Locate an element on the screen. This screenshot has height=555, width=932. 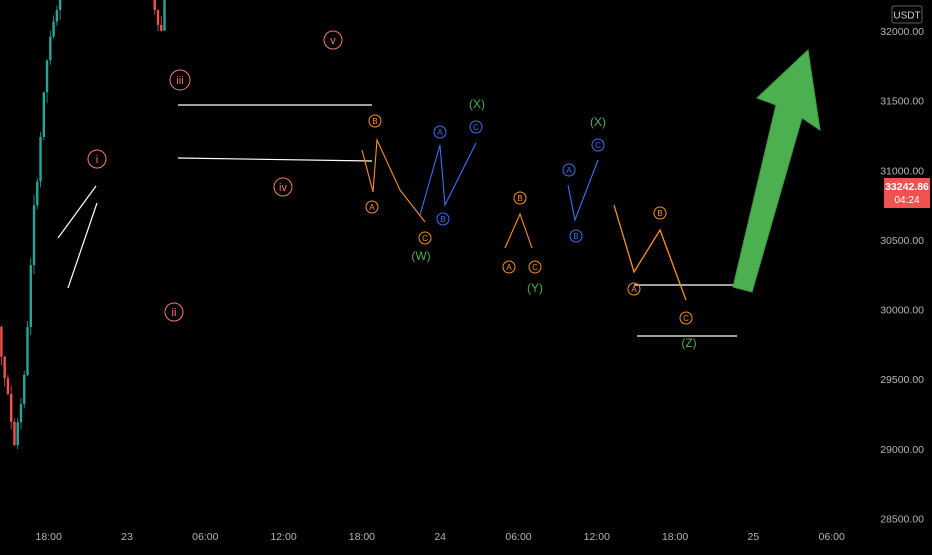
last-price-label: 33242.86 is located at coordinates (907, 187).